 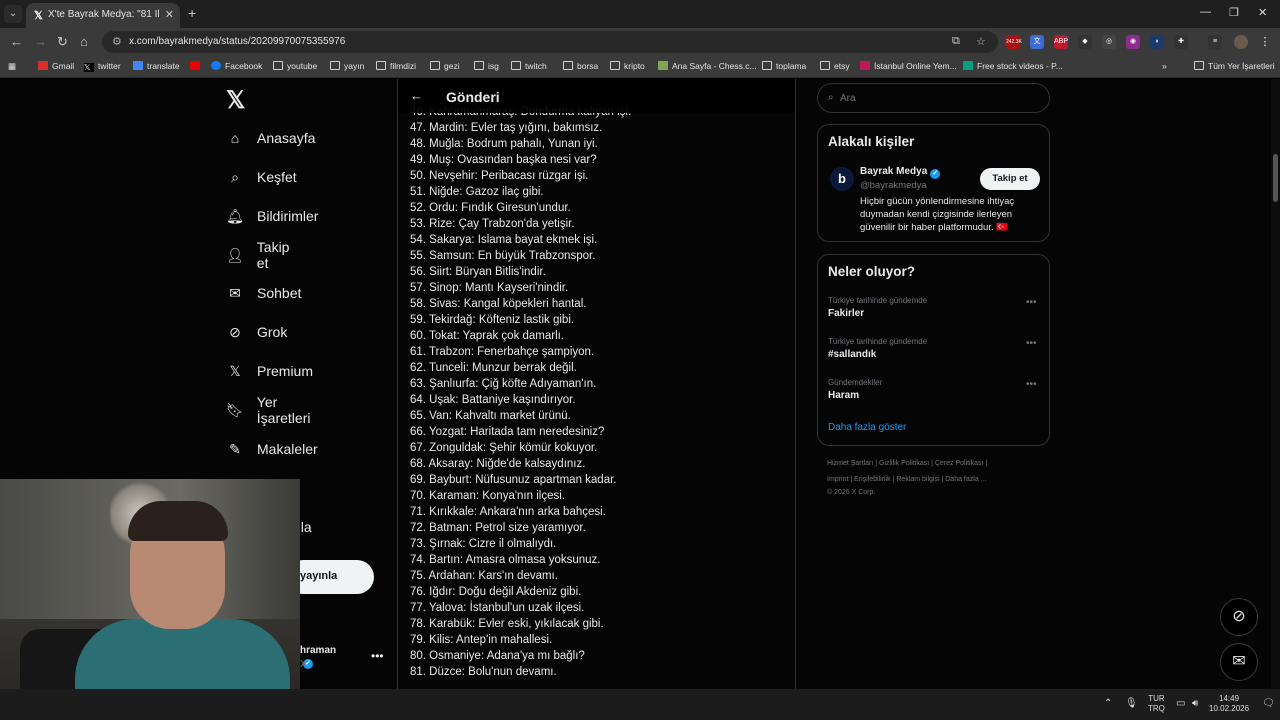 What do you see at coordinates (1262, 12) in the screenshot?
I see `window-close-icon: ✕` at bounding box center [1262, 12].